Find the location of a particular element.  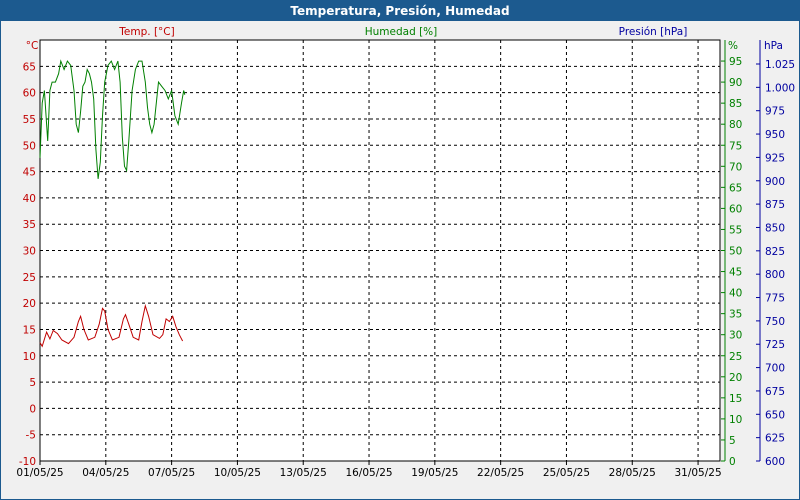

pressure-tick-label: 775 is located at coordinates (775, 299).